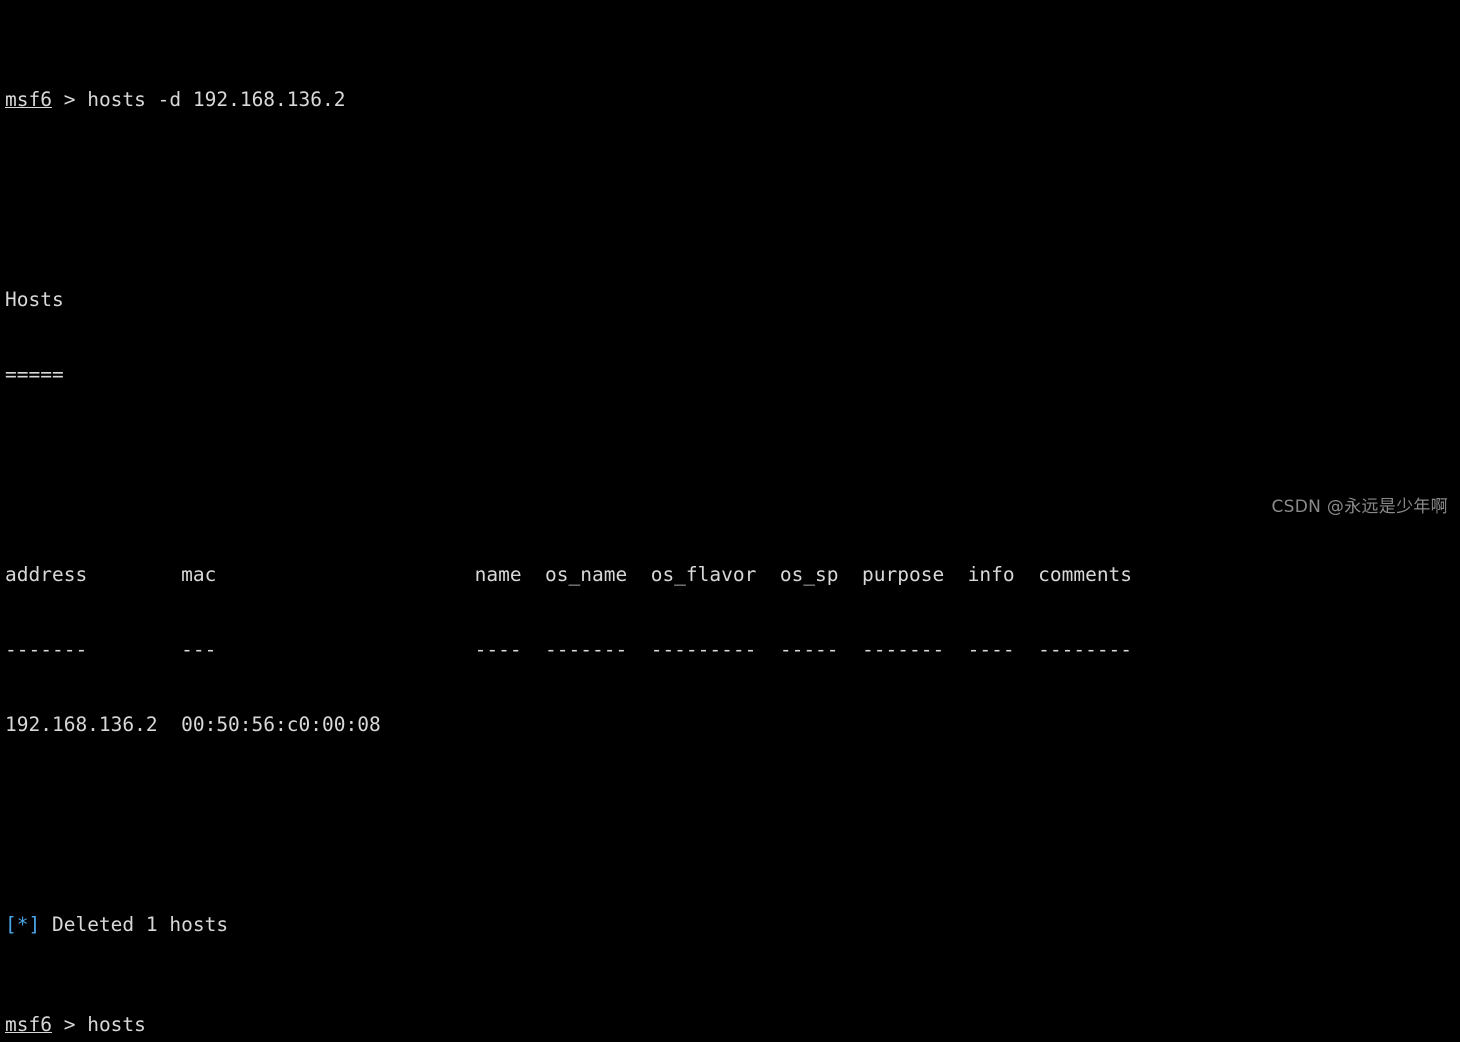  What do you see at coordinates (23, 924) in the screenshot?
I see `status-marker-icon: [*]` at bounding box center [23, 924].